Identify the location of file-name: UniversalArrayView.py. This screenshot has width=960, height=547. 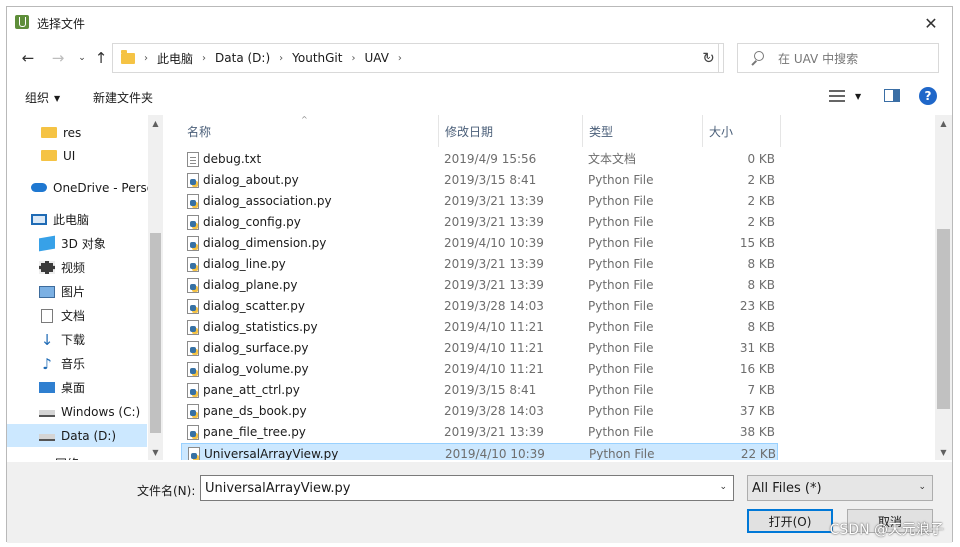
(271, 453).